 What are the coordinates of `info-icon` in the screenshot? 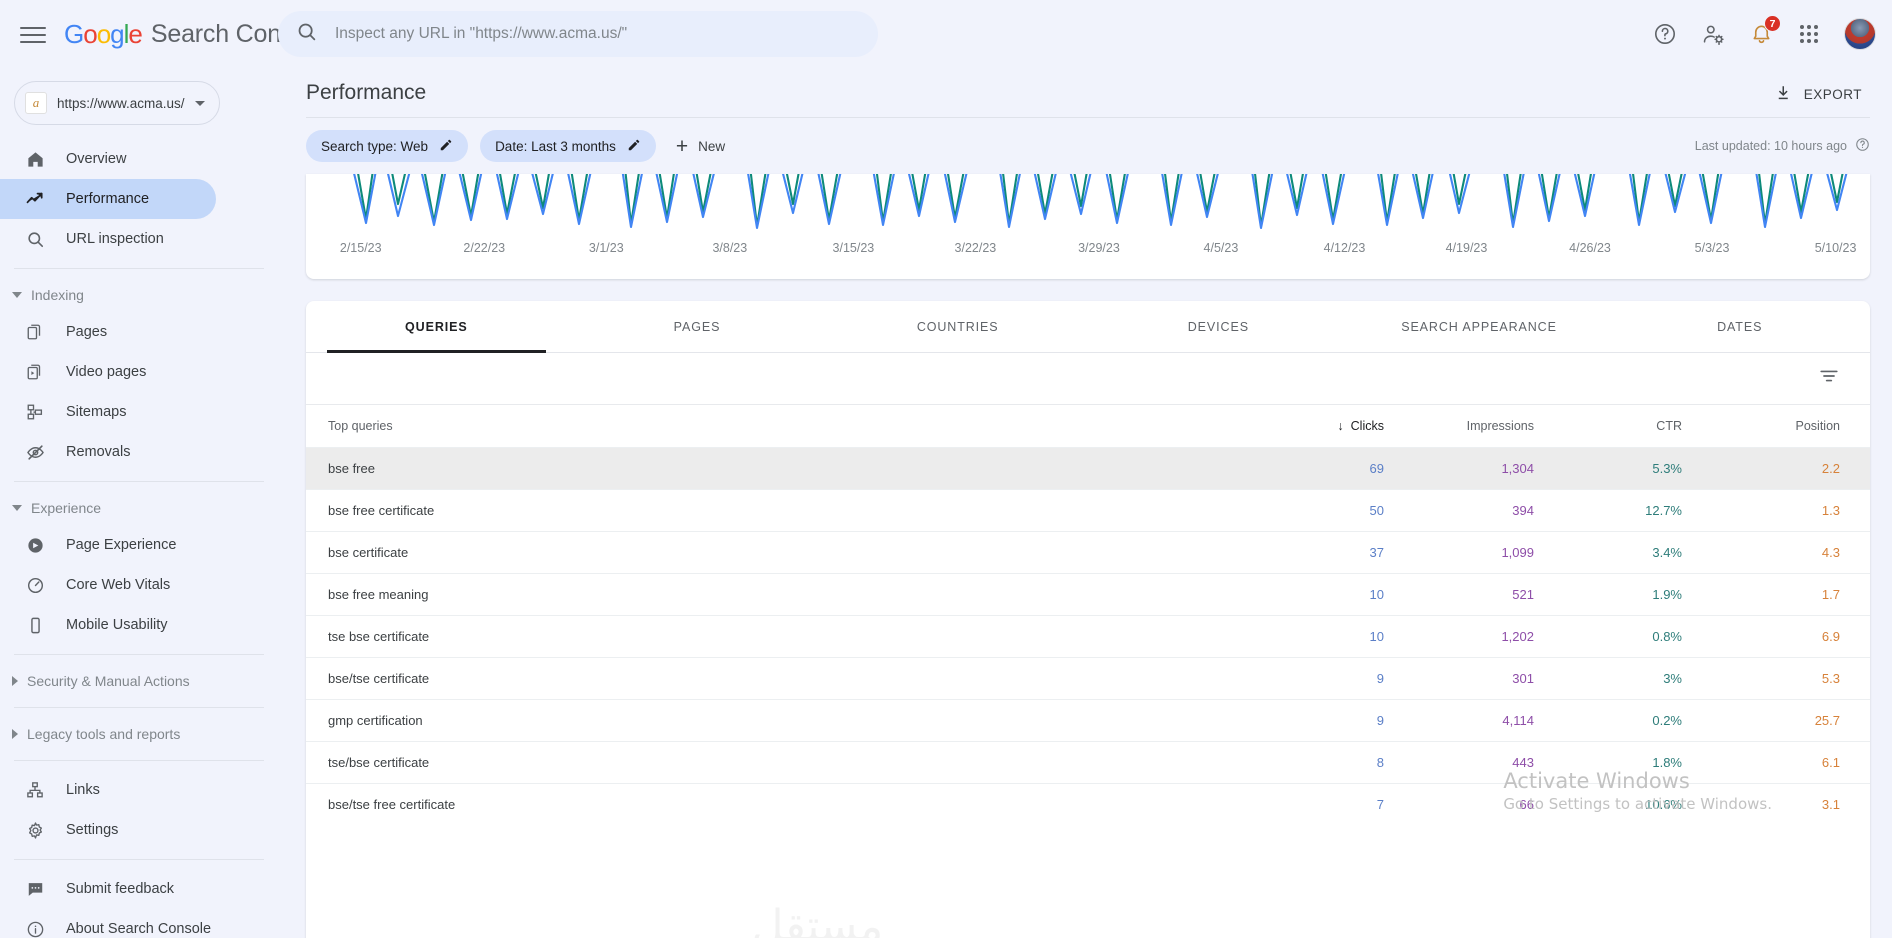 It's located at (35, 928).